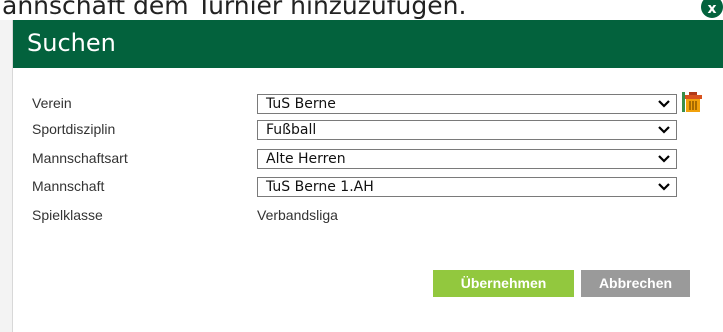  Describe the element at coordinates (71, 43) in the screenshot. I see `dialog-title: Suchen` at that location.